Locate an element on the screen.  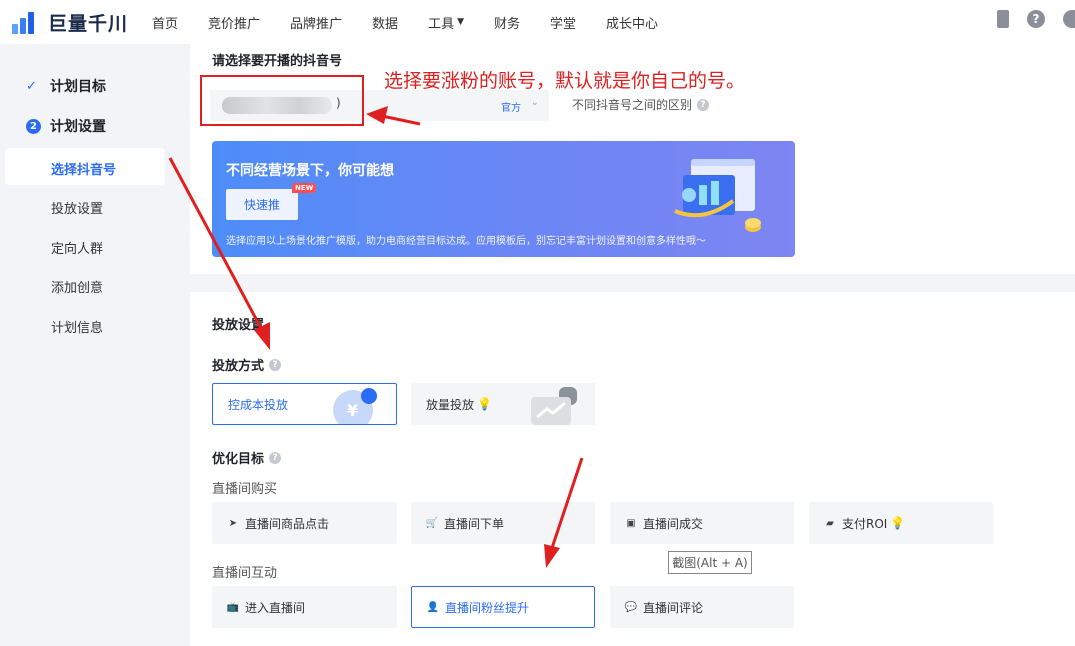
optimize-label-row: 优化目标 ? is located at coordinates (247, 457).